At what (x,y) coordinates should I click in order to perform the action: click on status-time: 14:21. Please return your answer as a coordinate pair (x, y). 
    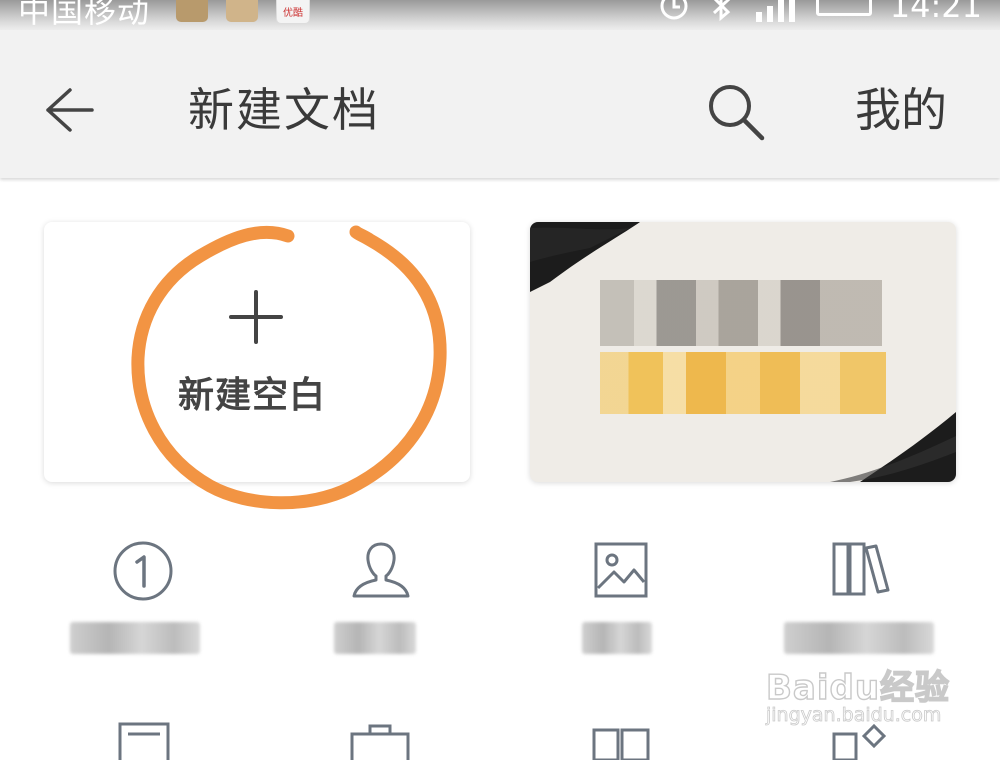
    Looking at the image, I should click on (935, 12).